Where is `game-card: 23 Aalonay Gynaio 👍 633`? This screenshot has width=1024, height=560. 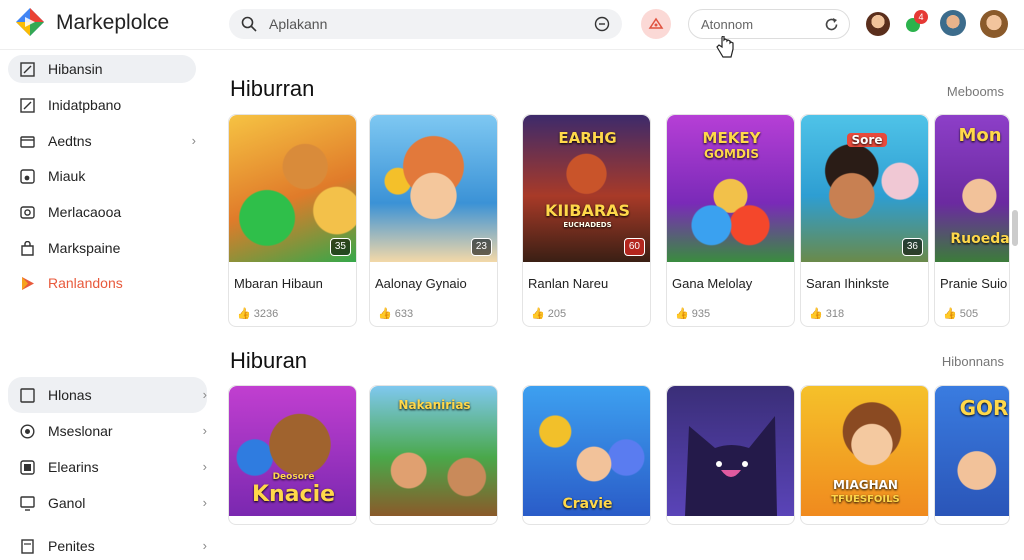
game-card: 23 Aalonay Gynaio 👍 633 is located at coordinates (433, 220).